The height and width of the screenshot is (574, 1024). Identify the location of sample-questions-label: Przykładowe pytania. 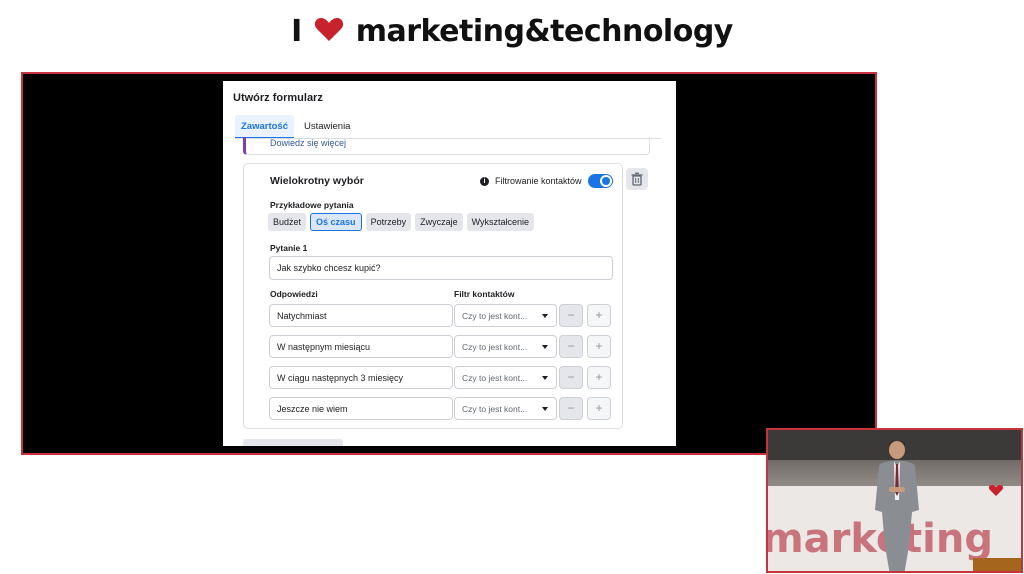
(312, 205).